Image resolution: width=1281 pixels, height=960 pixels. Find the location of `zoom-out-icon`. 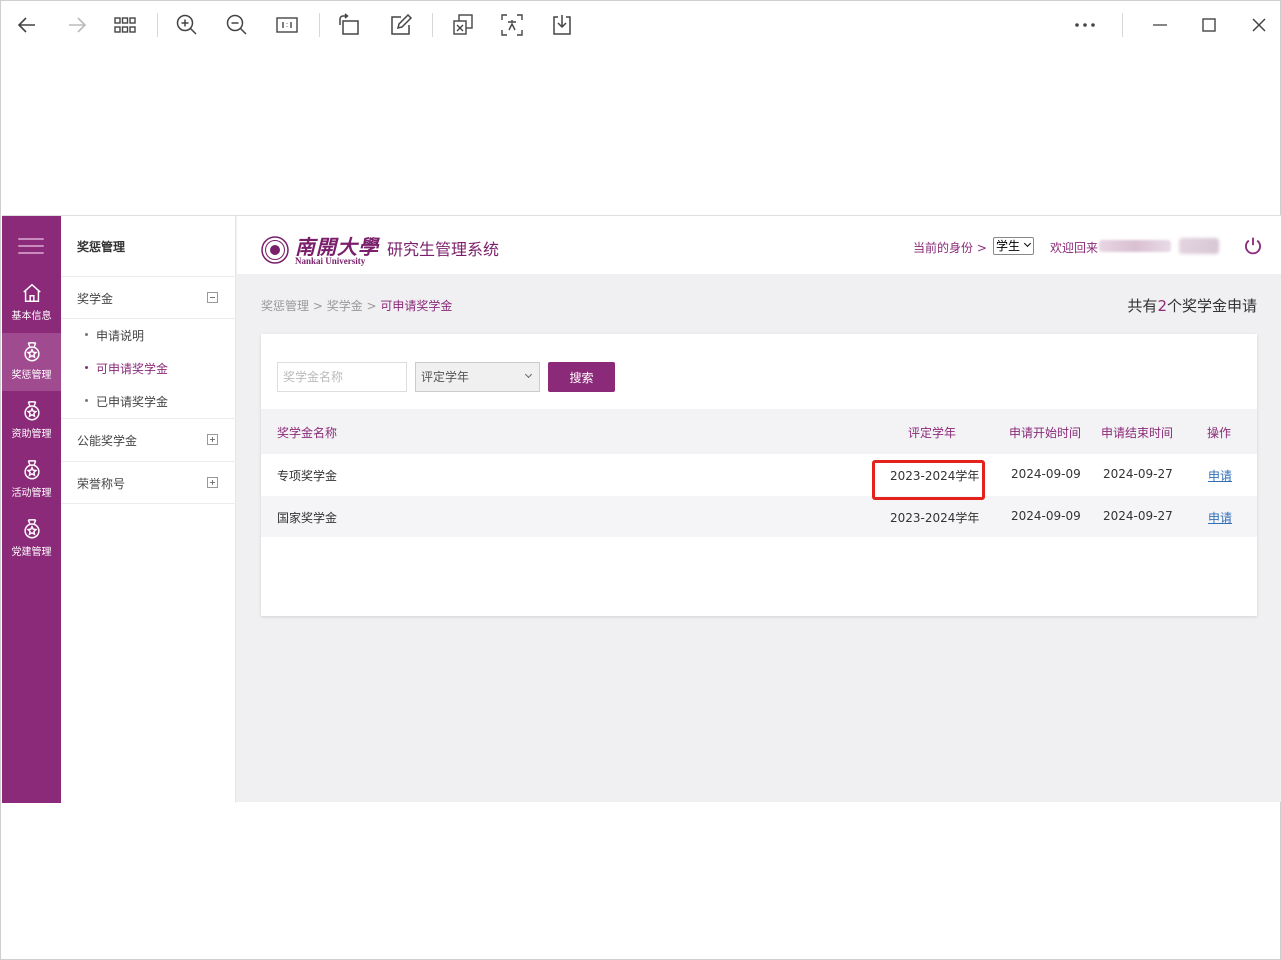

zoom-out-icon is located at coordinates (237, 25).